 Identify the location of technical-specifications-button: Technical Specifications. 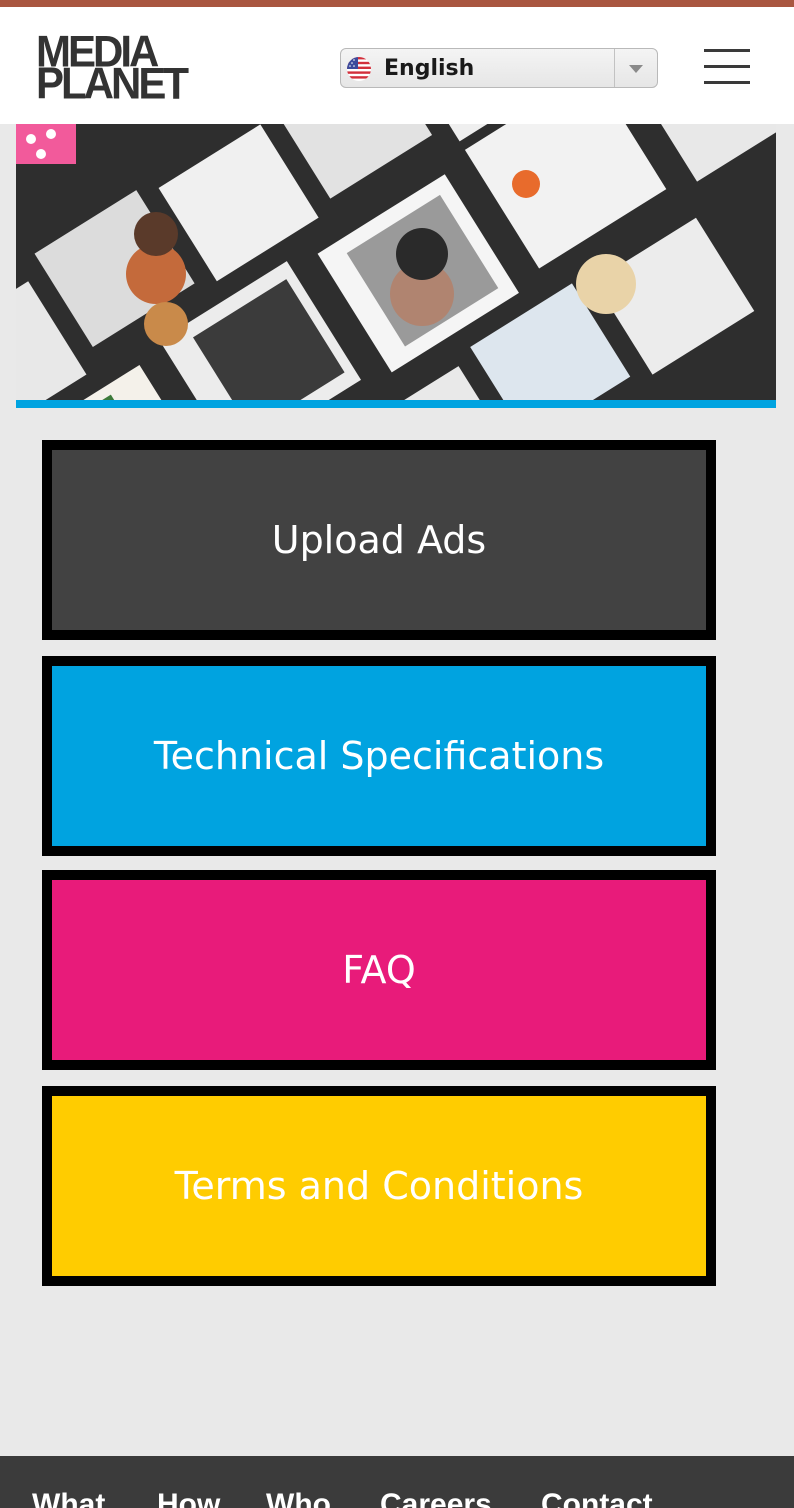
(379, 756).